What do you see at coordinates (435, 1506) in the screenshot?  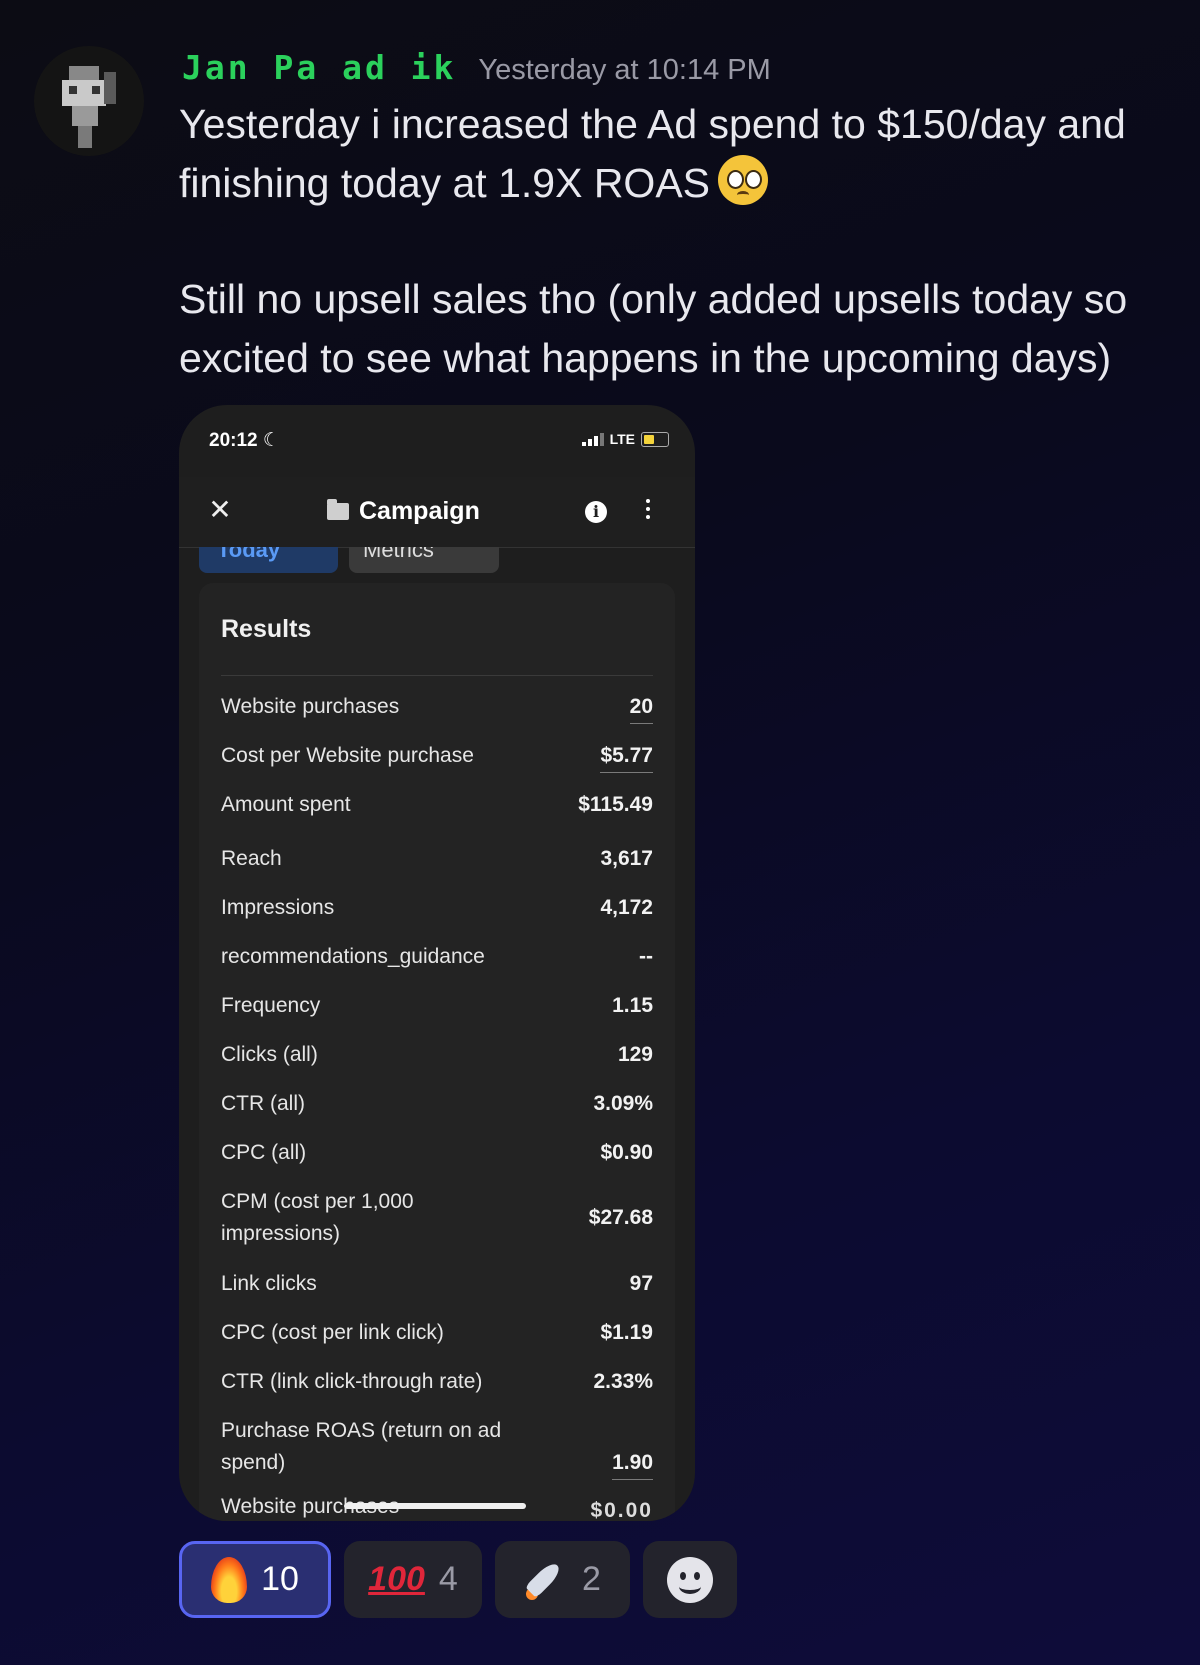 I see `home-indicator` at bounding box center [435, 1506].